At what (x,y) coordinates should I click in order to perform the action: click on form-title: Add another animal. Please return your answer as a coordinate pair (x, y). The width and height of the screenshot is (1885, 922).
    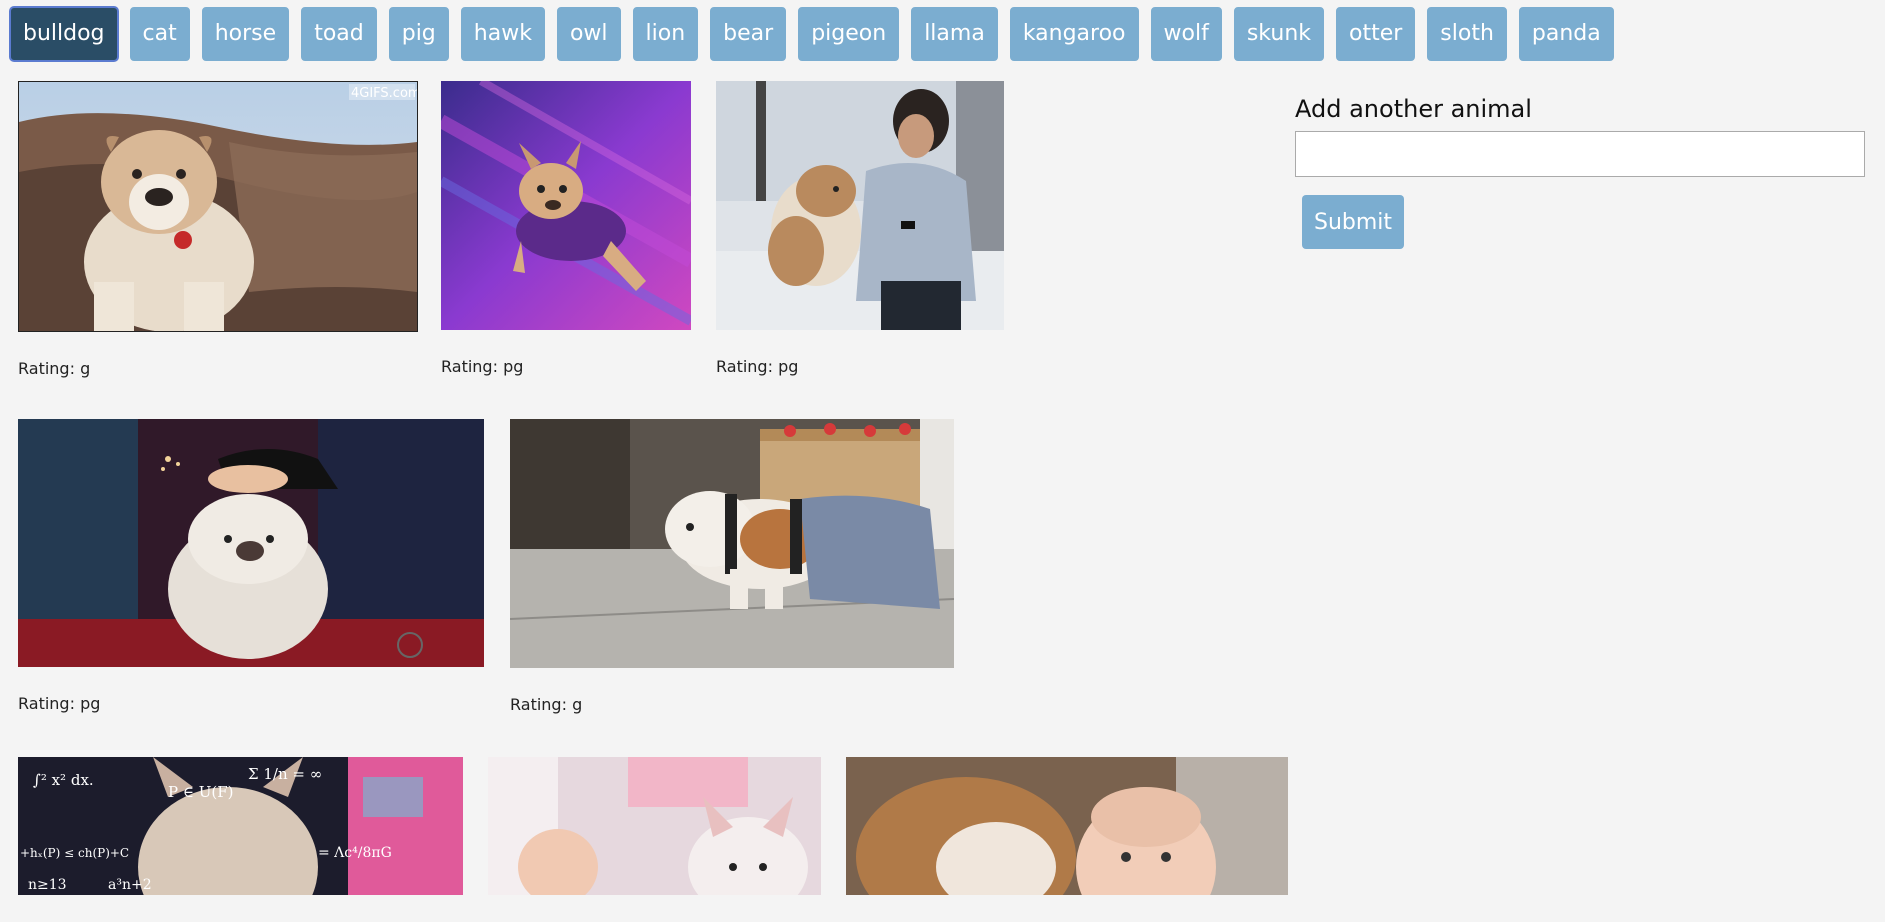
    Looking at the image, I should click on (1413, 109).